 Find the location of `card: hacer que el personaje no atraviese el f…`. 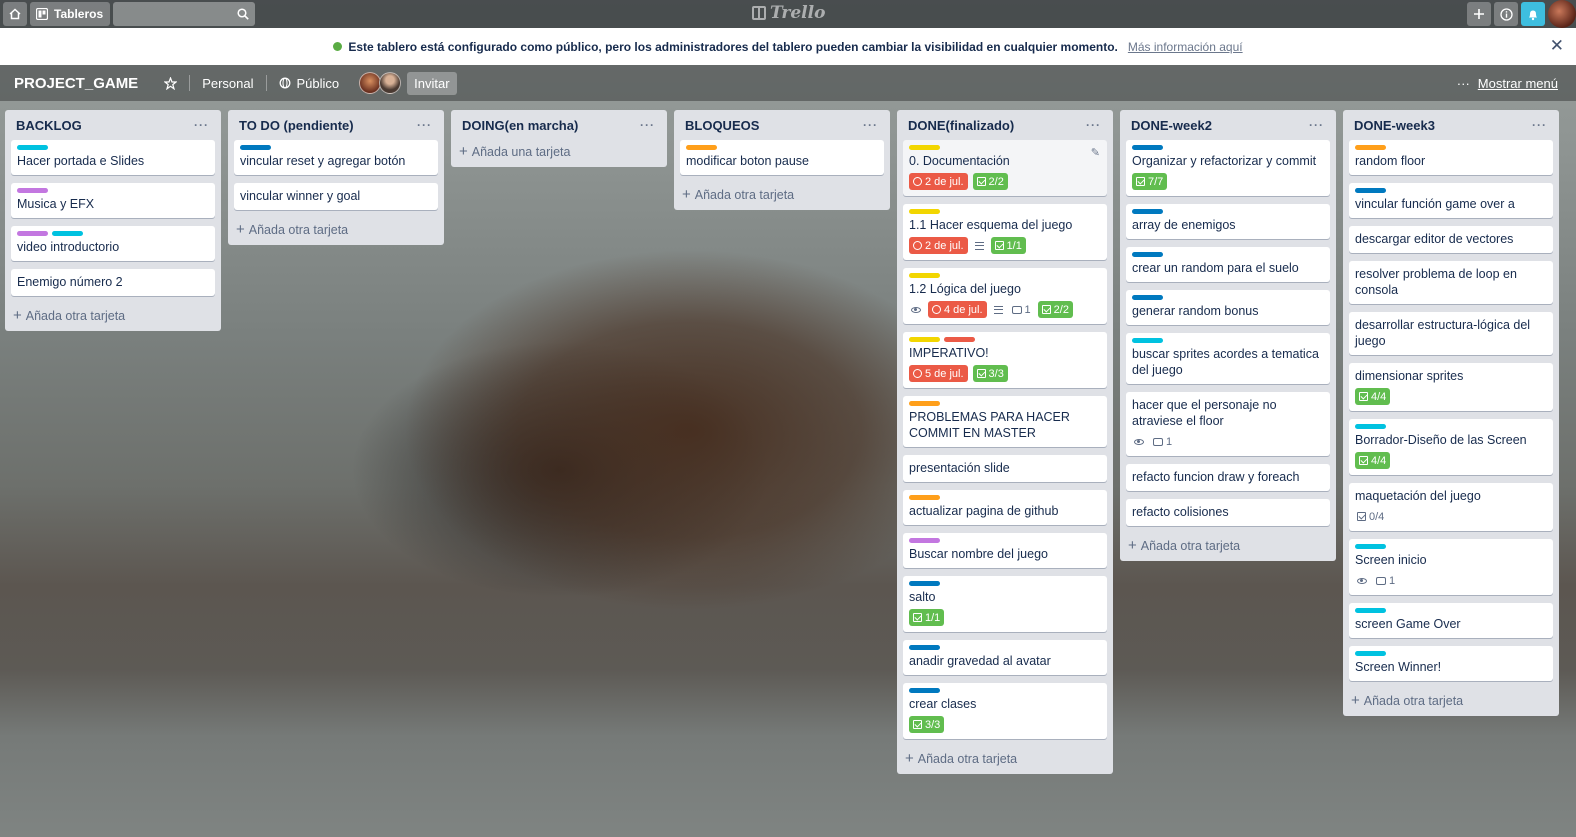

card: hacer que el personaje no atraviese el f… is located at coordinates (1228, 424).